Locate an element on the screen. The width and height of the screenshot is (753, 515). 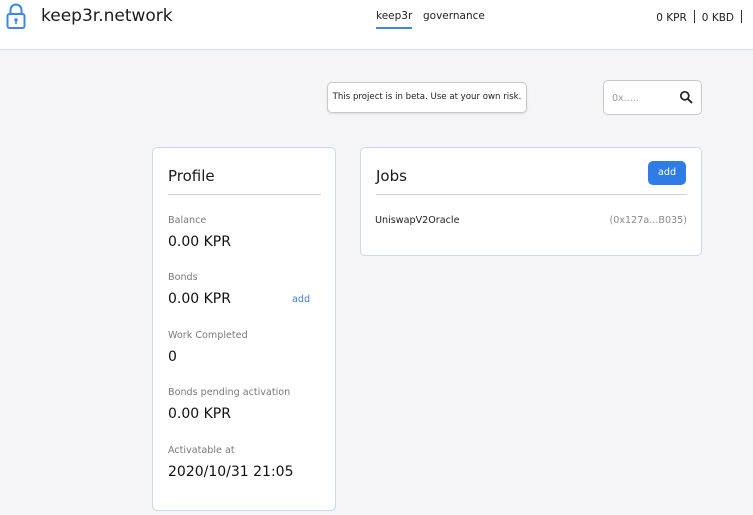
bonds-pending-value: 0.00 KPR is located at coordinates (199, 414).